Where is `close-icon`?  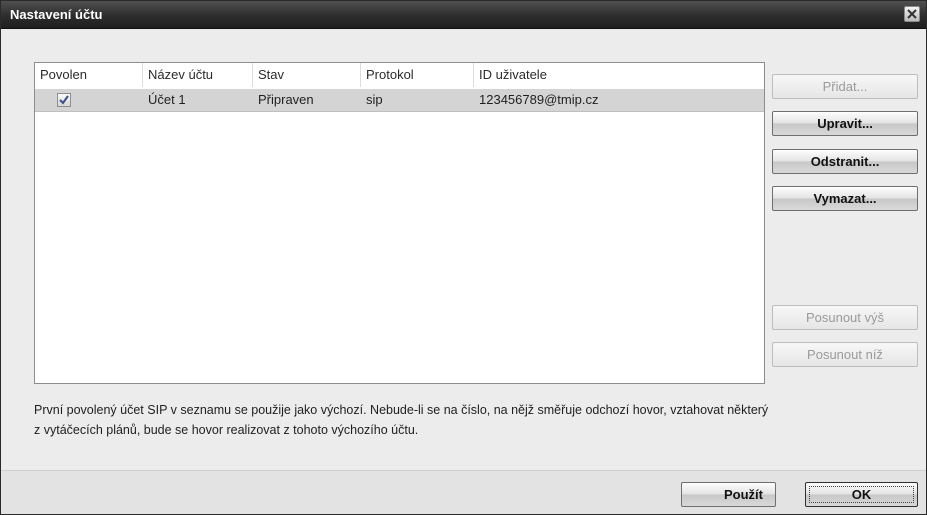
close-icon is located at coordinates (912, 14).